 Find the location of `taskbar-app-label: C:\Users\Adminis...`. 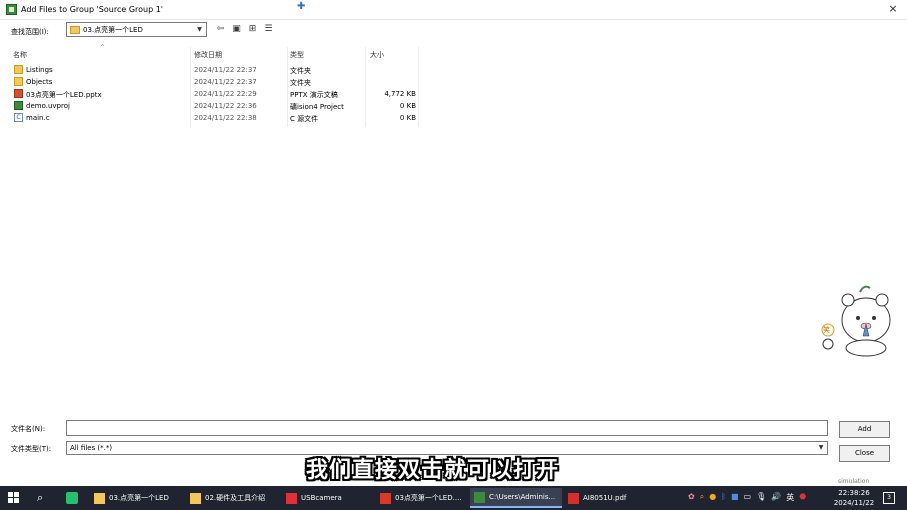

taskbar-app-label: C:\Users\Adminis... is located at coordinates (522, 497).